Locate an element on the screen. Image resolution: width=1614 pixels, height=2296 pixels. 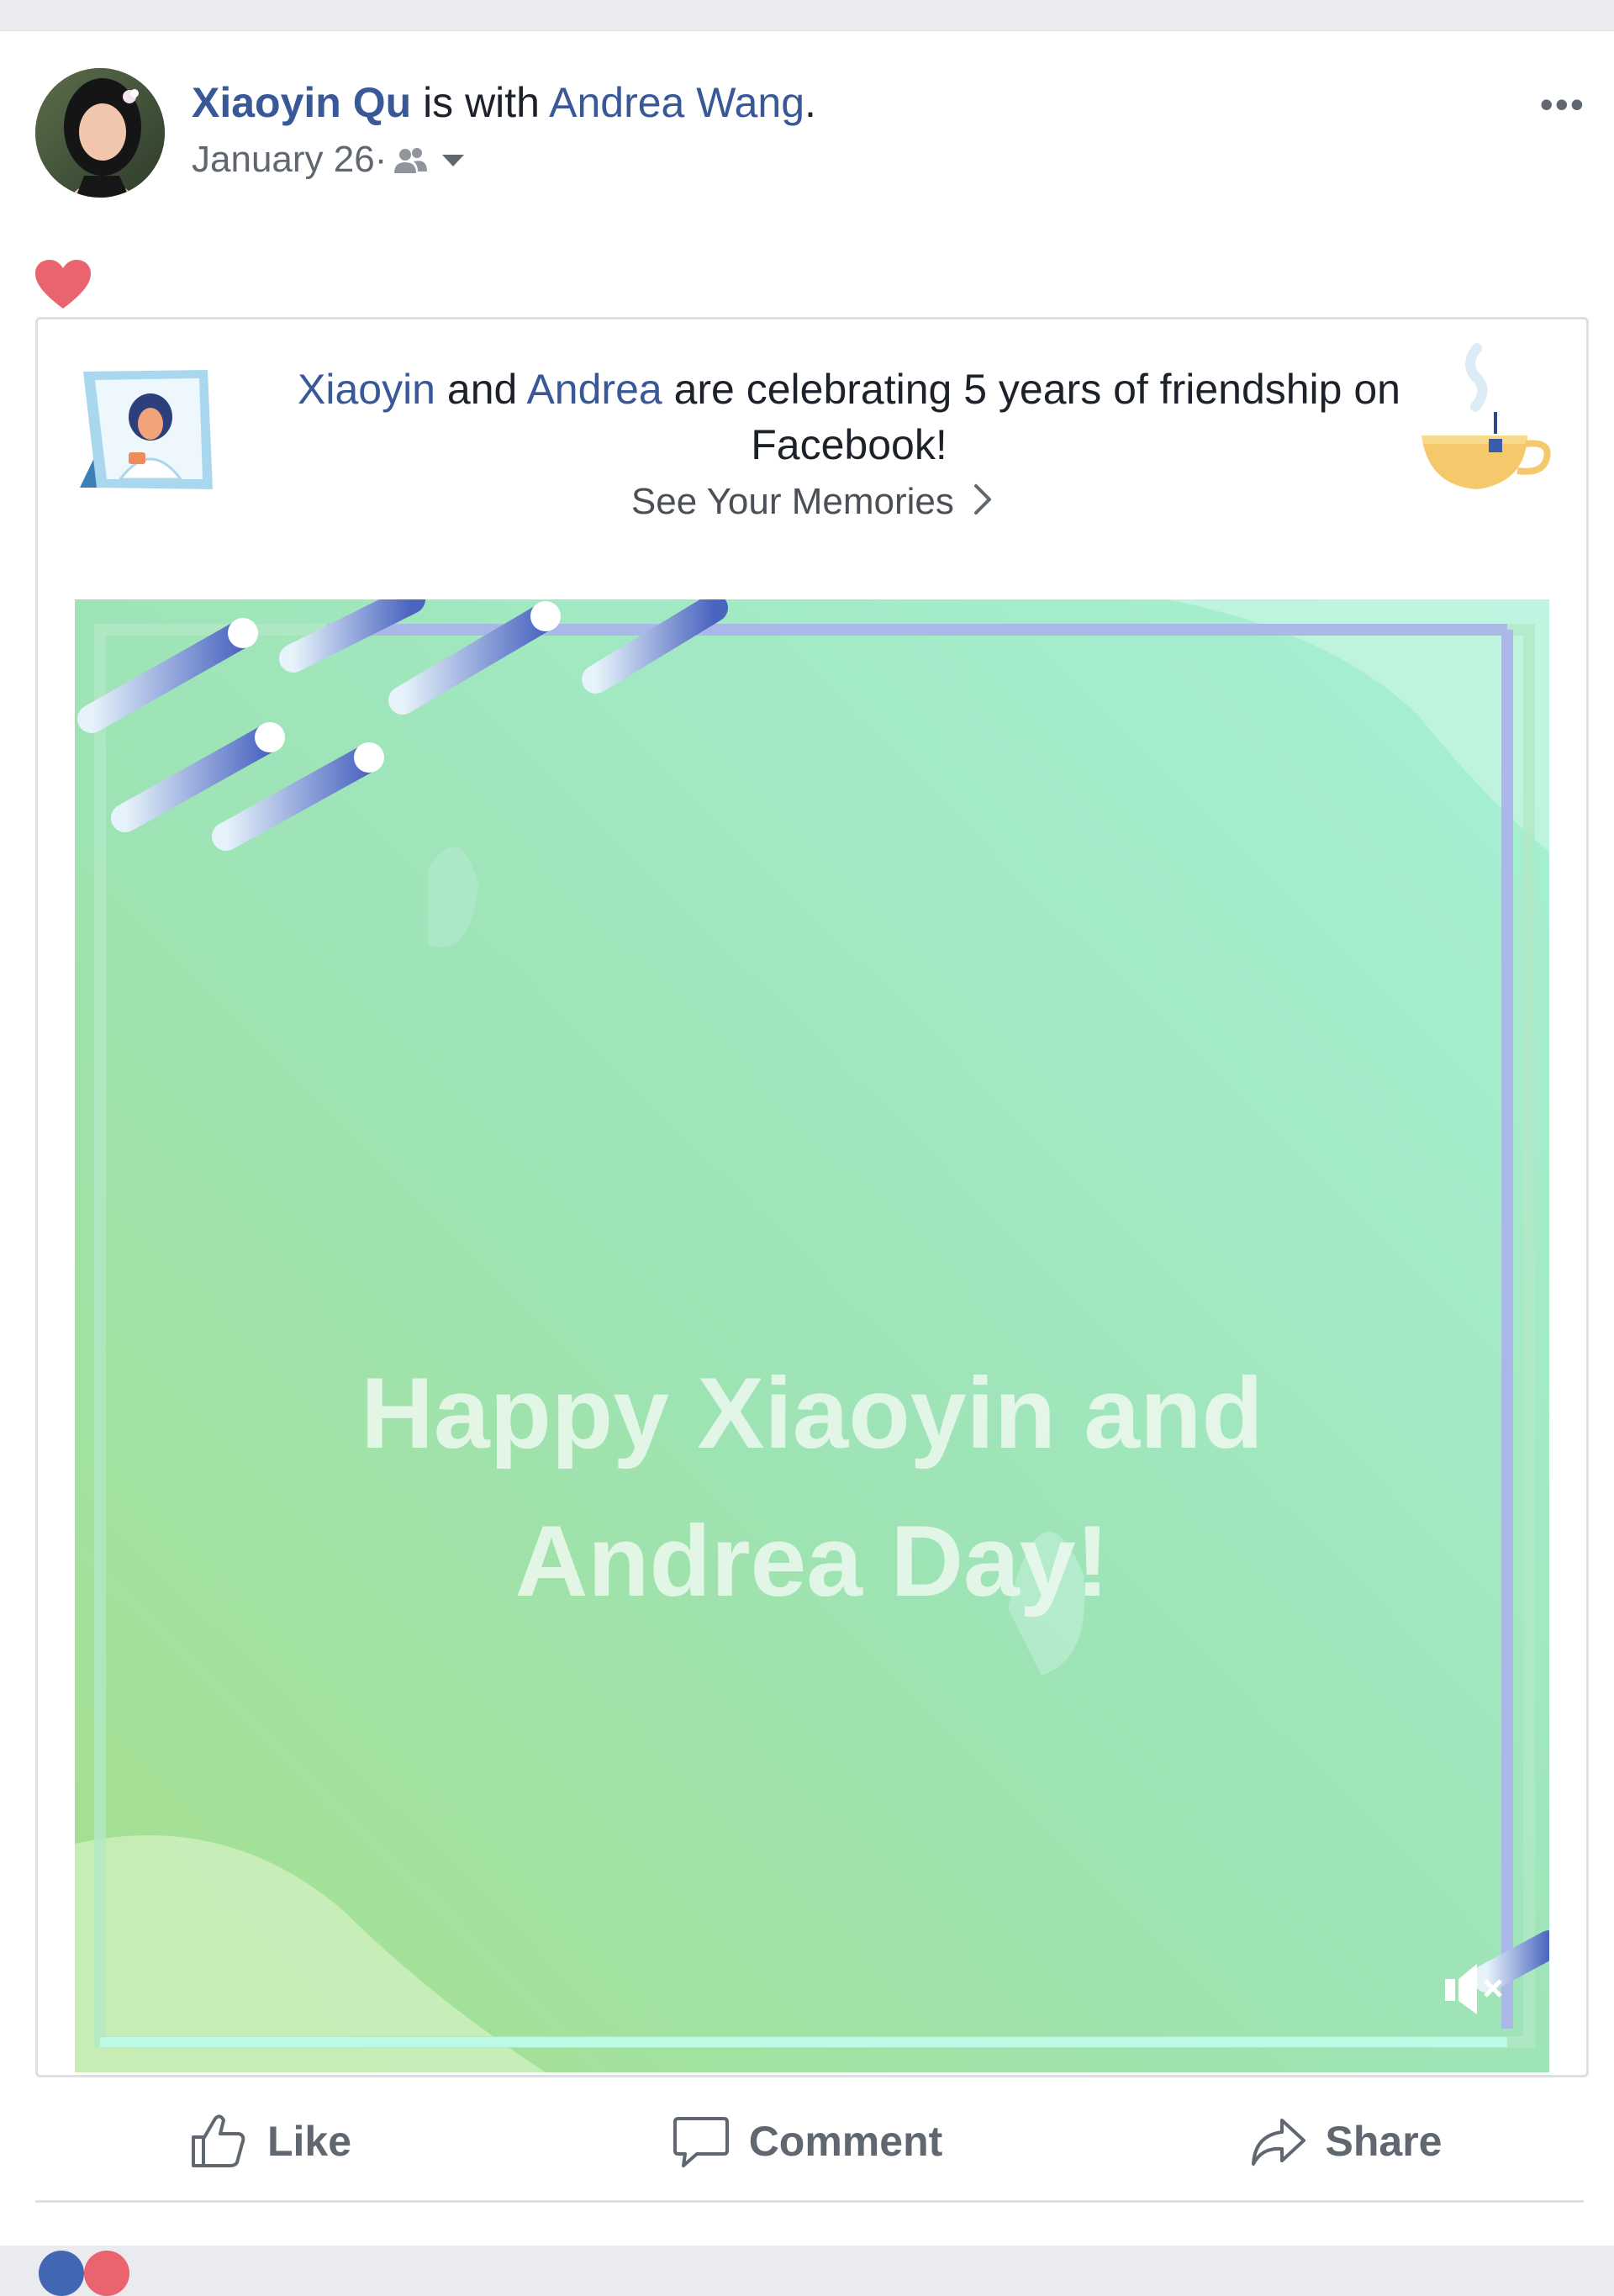
comment-label: Comment is located at coordinates (845, 2141).